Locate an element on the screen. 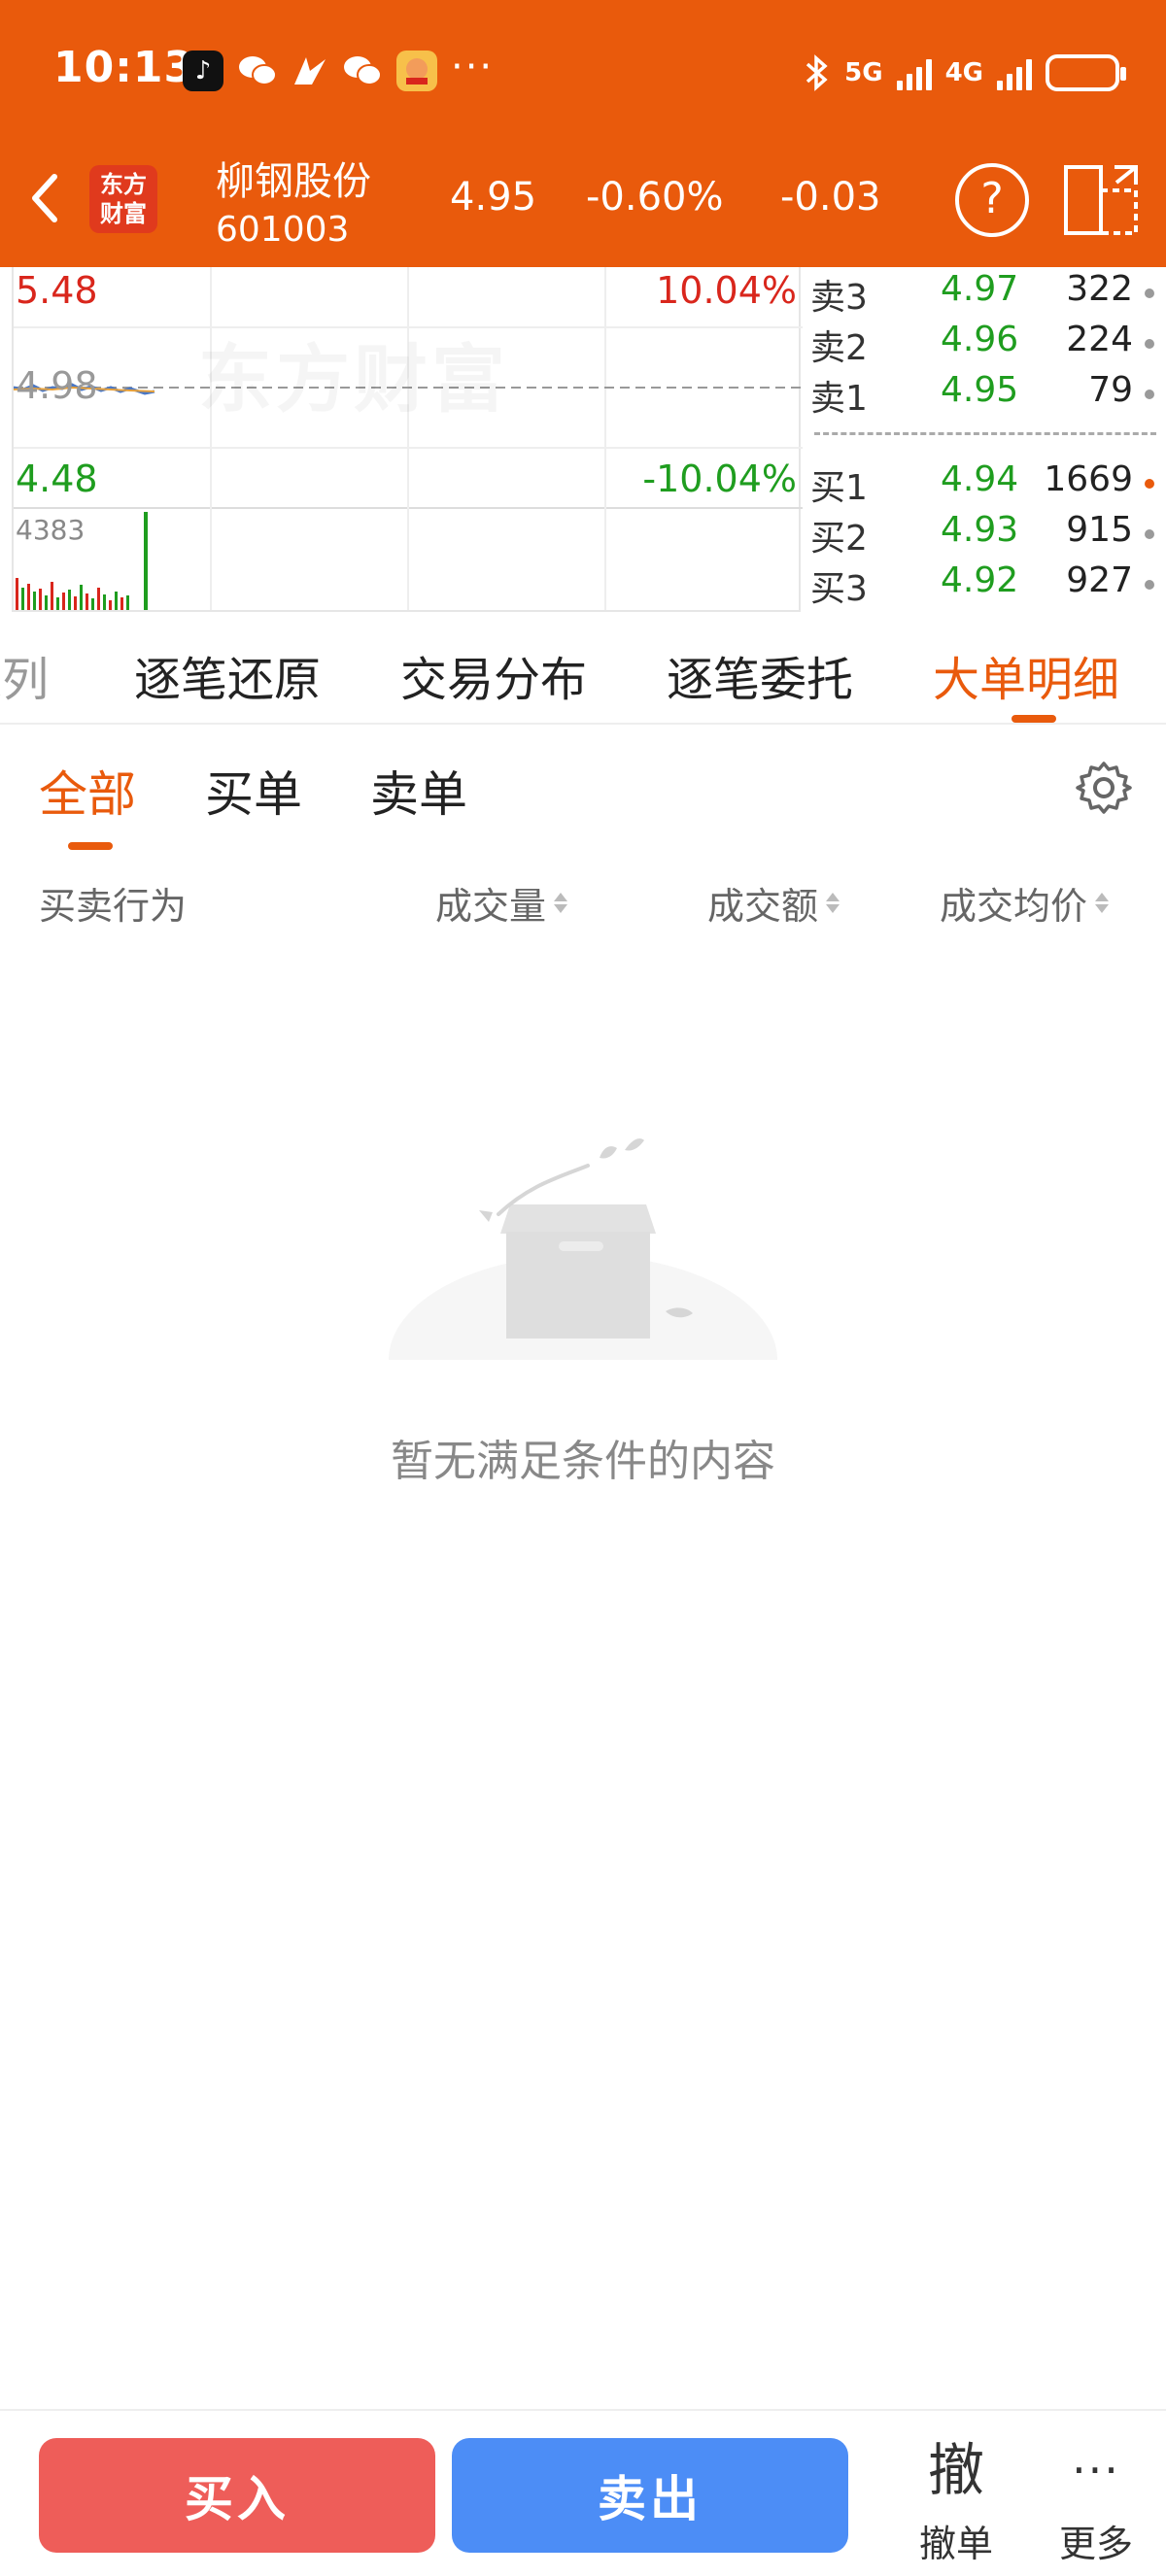  tab-tick-orders: 逐笔委托 is located at coordinates (760, 675).